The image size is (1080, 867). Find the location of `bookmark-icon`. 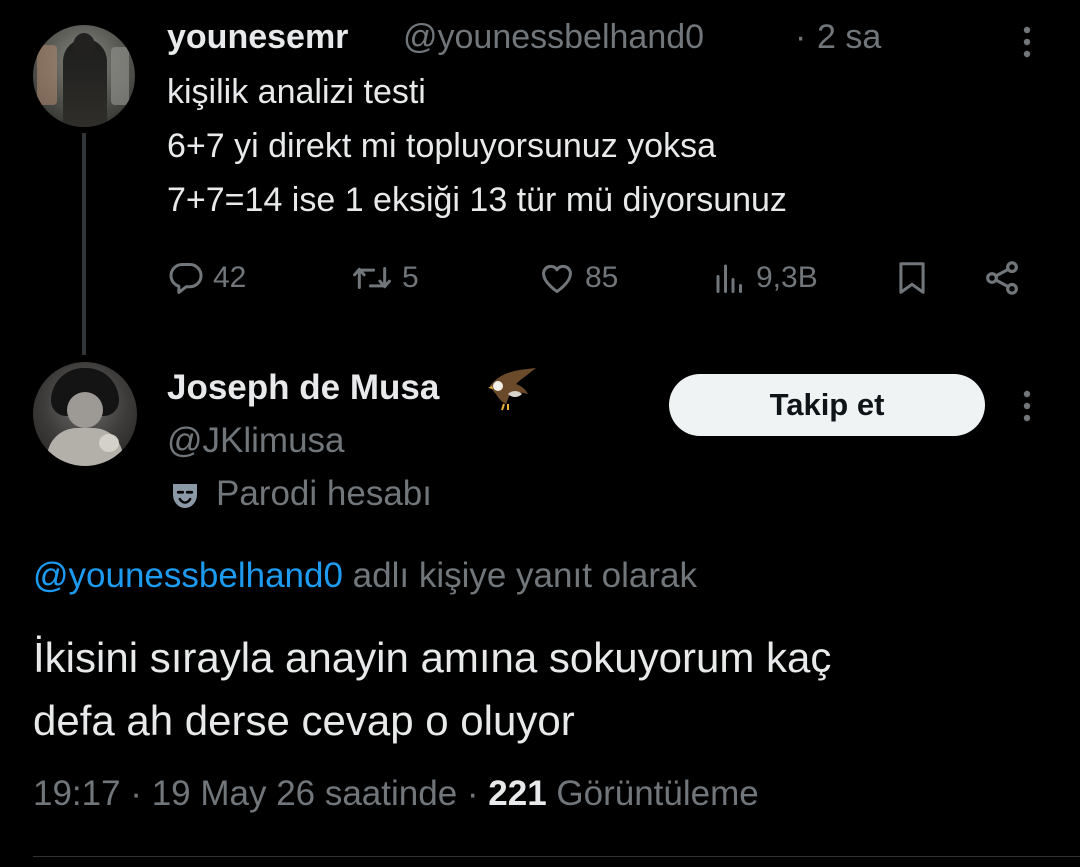

bookmark-icon is located at coordinates (912, 278).